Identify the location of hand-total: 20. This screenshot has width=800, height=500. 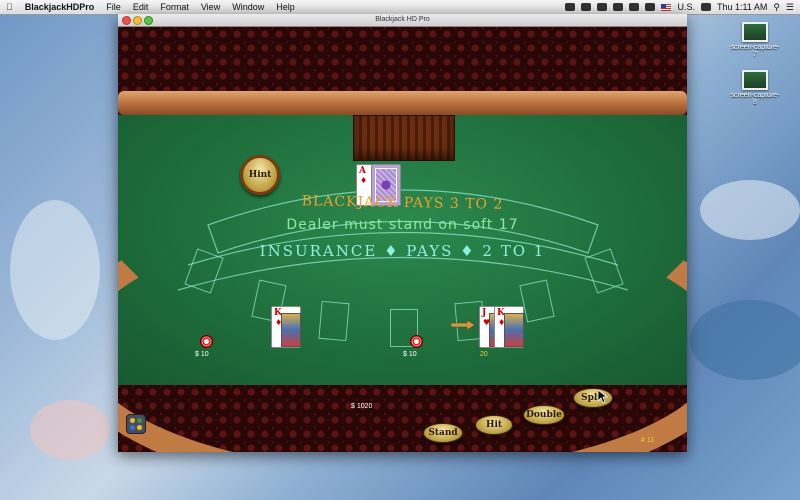
(484, 354).